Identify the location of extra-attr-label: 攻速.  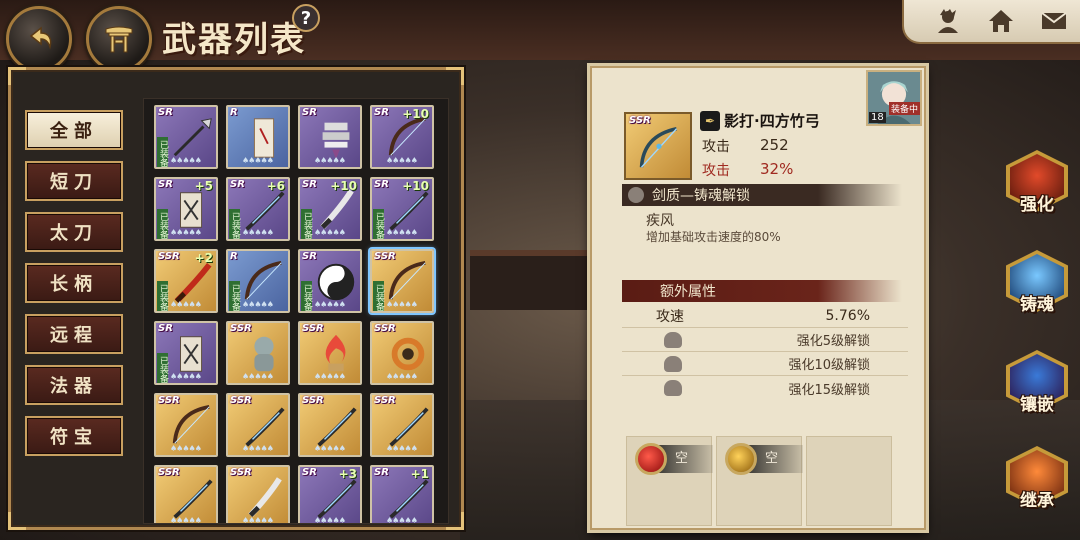
(670, 316).